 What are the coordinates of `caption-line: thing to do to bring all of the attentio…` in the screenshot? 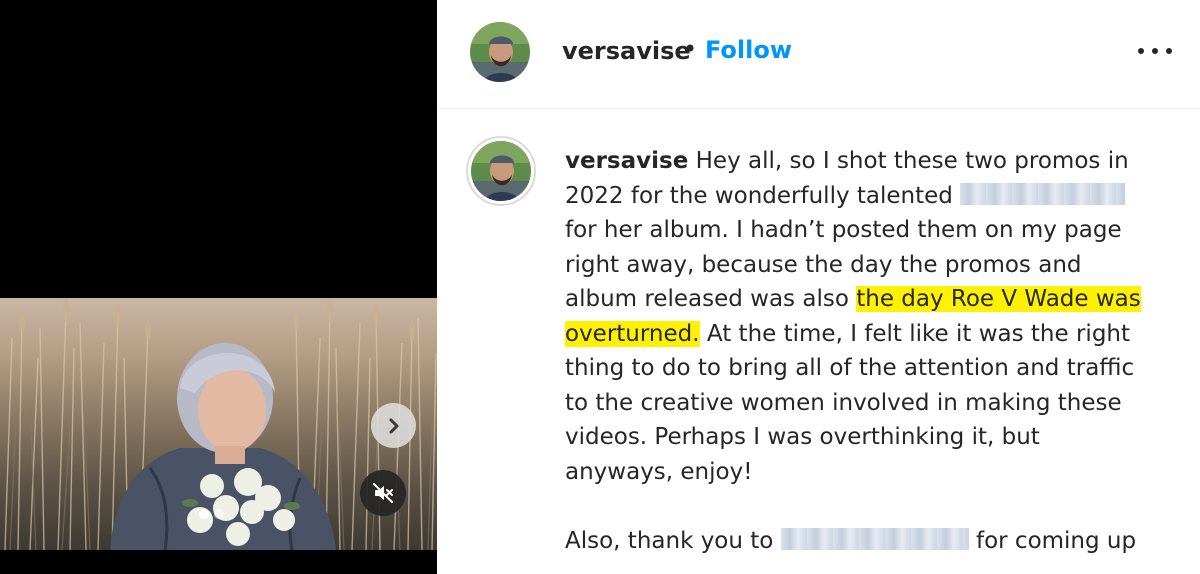 It's located at (850, 368).